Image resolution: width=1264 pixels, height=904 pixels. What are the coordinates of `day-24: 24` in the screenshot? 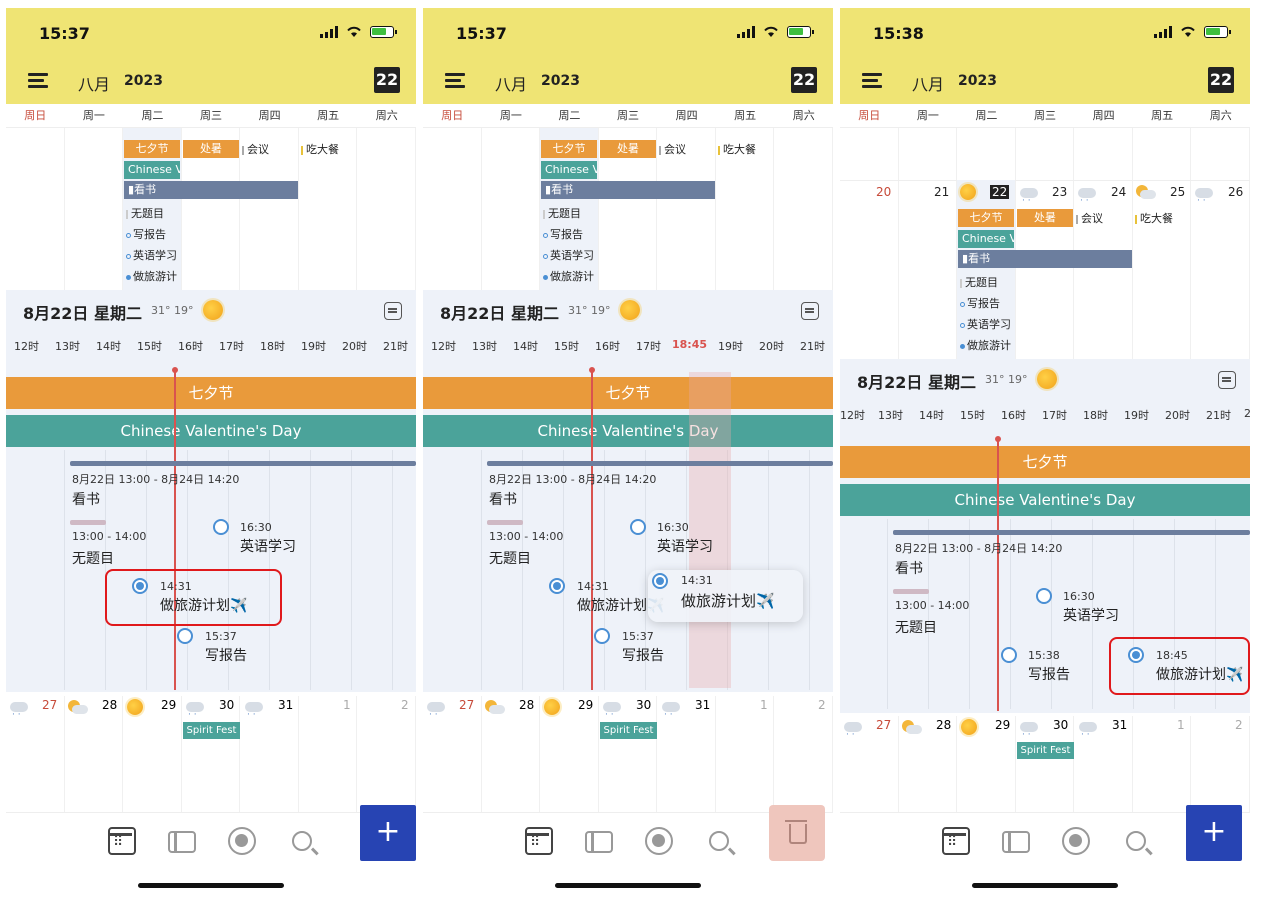 It's located at (1118, 192).